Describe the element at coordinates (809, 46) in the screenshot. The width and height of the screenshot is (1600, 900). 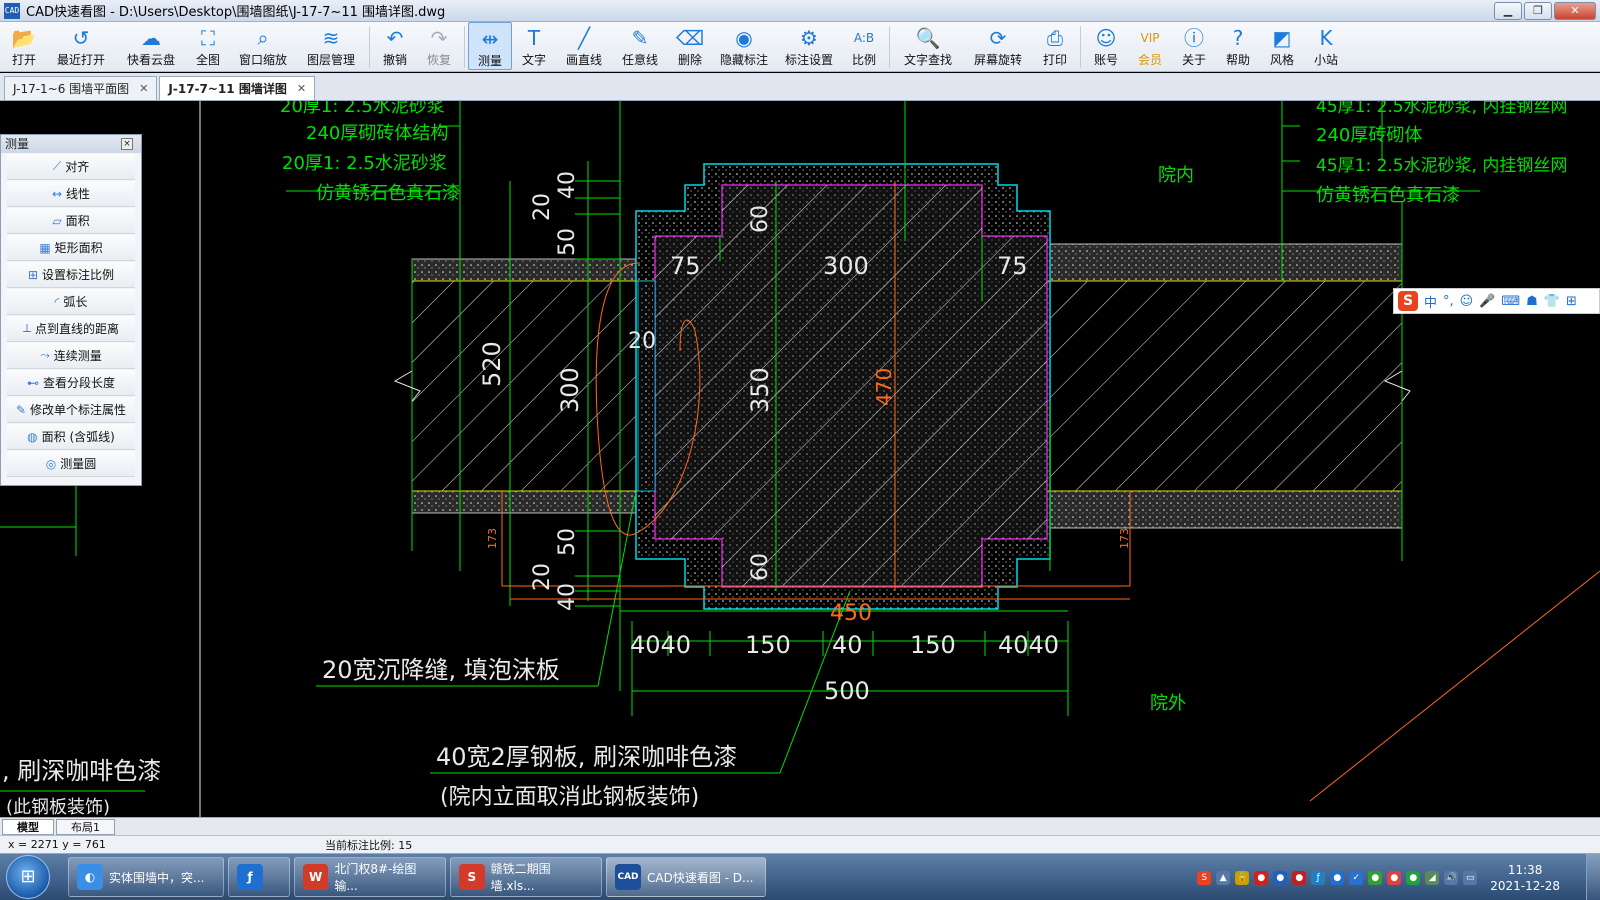
I see `toolbar-button-14: ⚙ 标注设置` at that location.